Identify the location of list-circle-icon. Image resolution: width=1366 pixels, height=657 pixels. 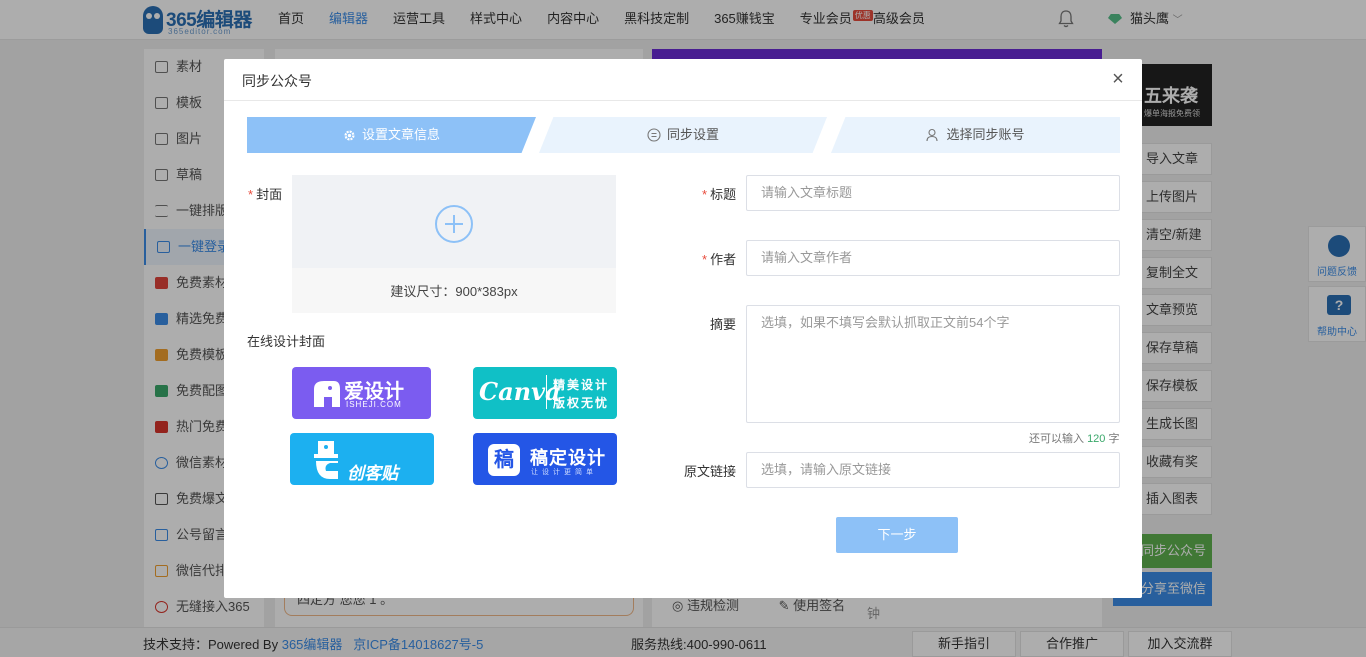
(654, 135).